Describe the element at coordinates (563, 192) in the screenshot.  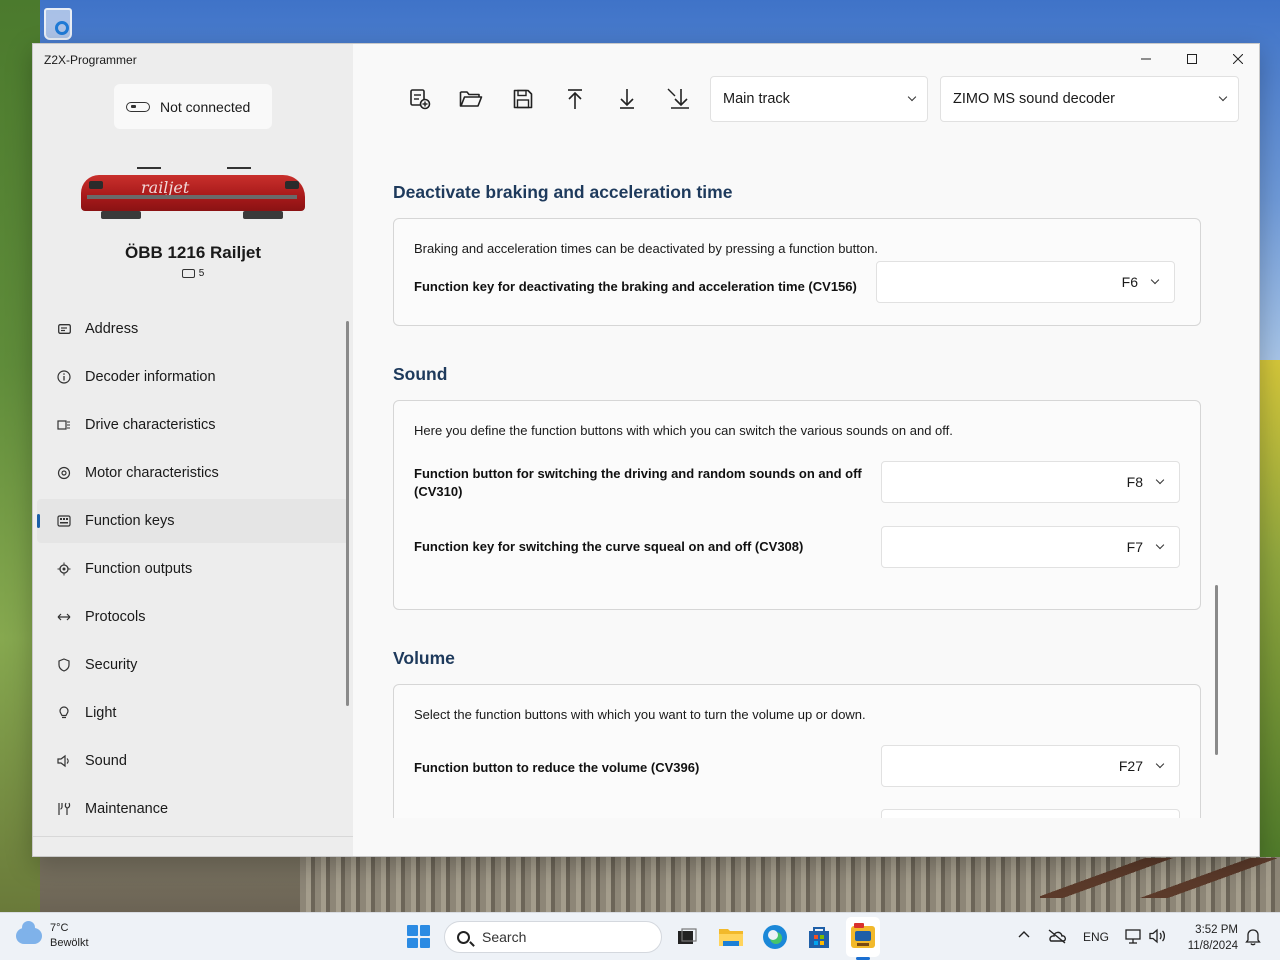
I see `section-title-braking: Deactivate braking and acceleration time` at that location.